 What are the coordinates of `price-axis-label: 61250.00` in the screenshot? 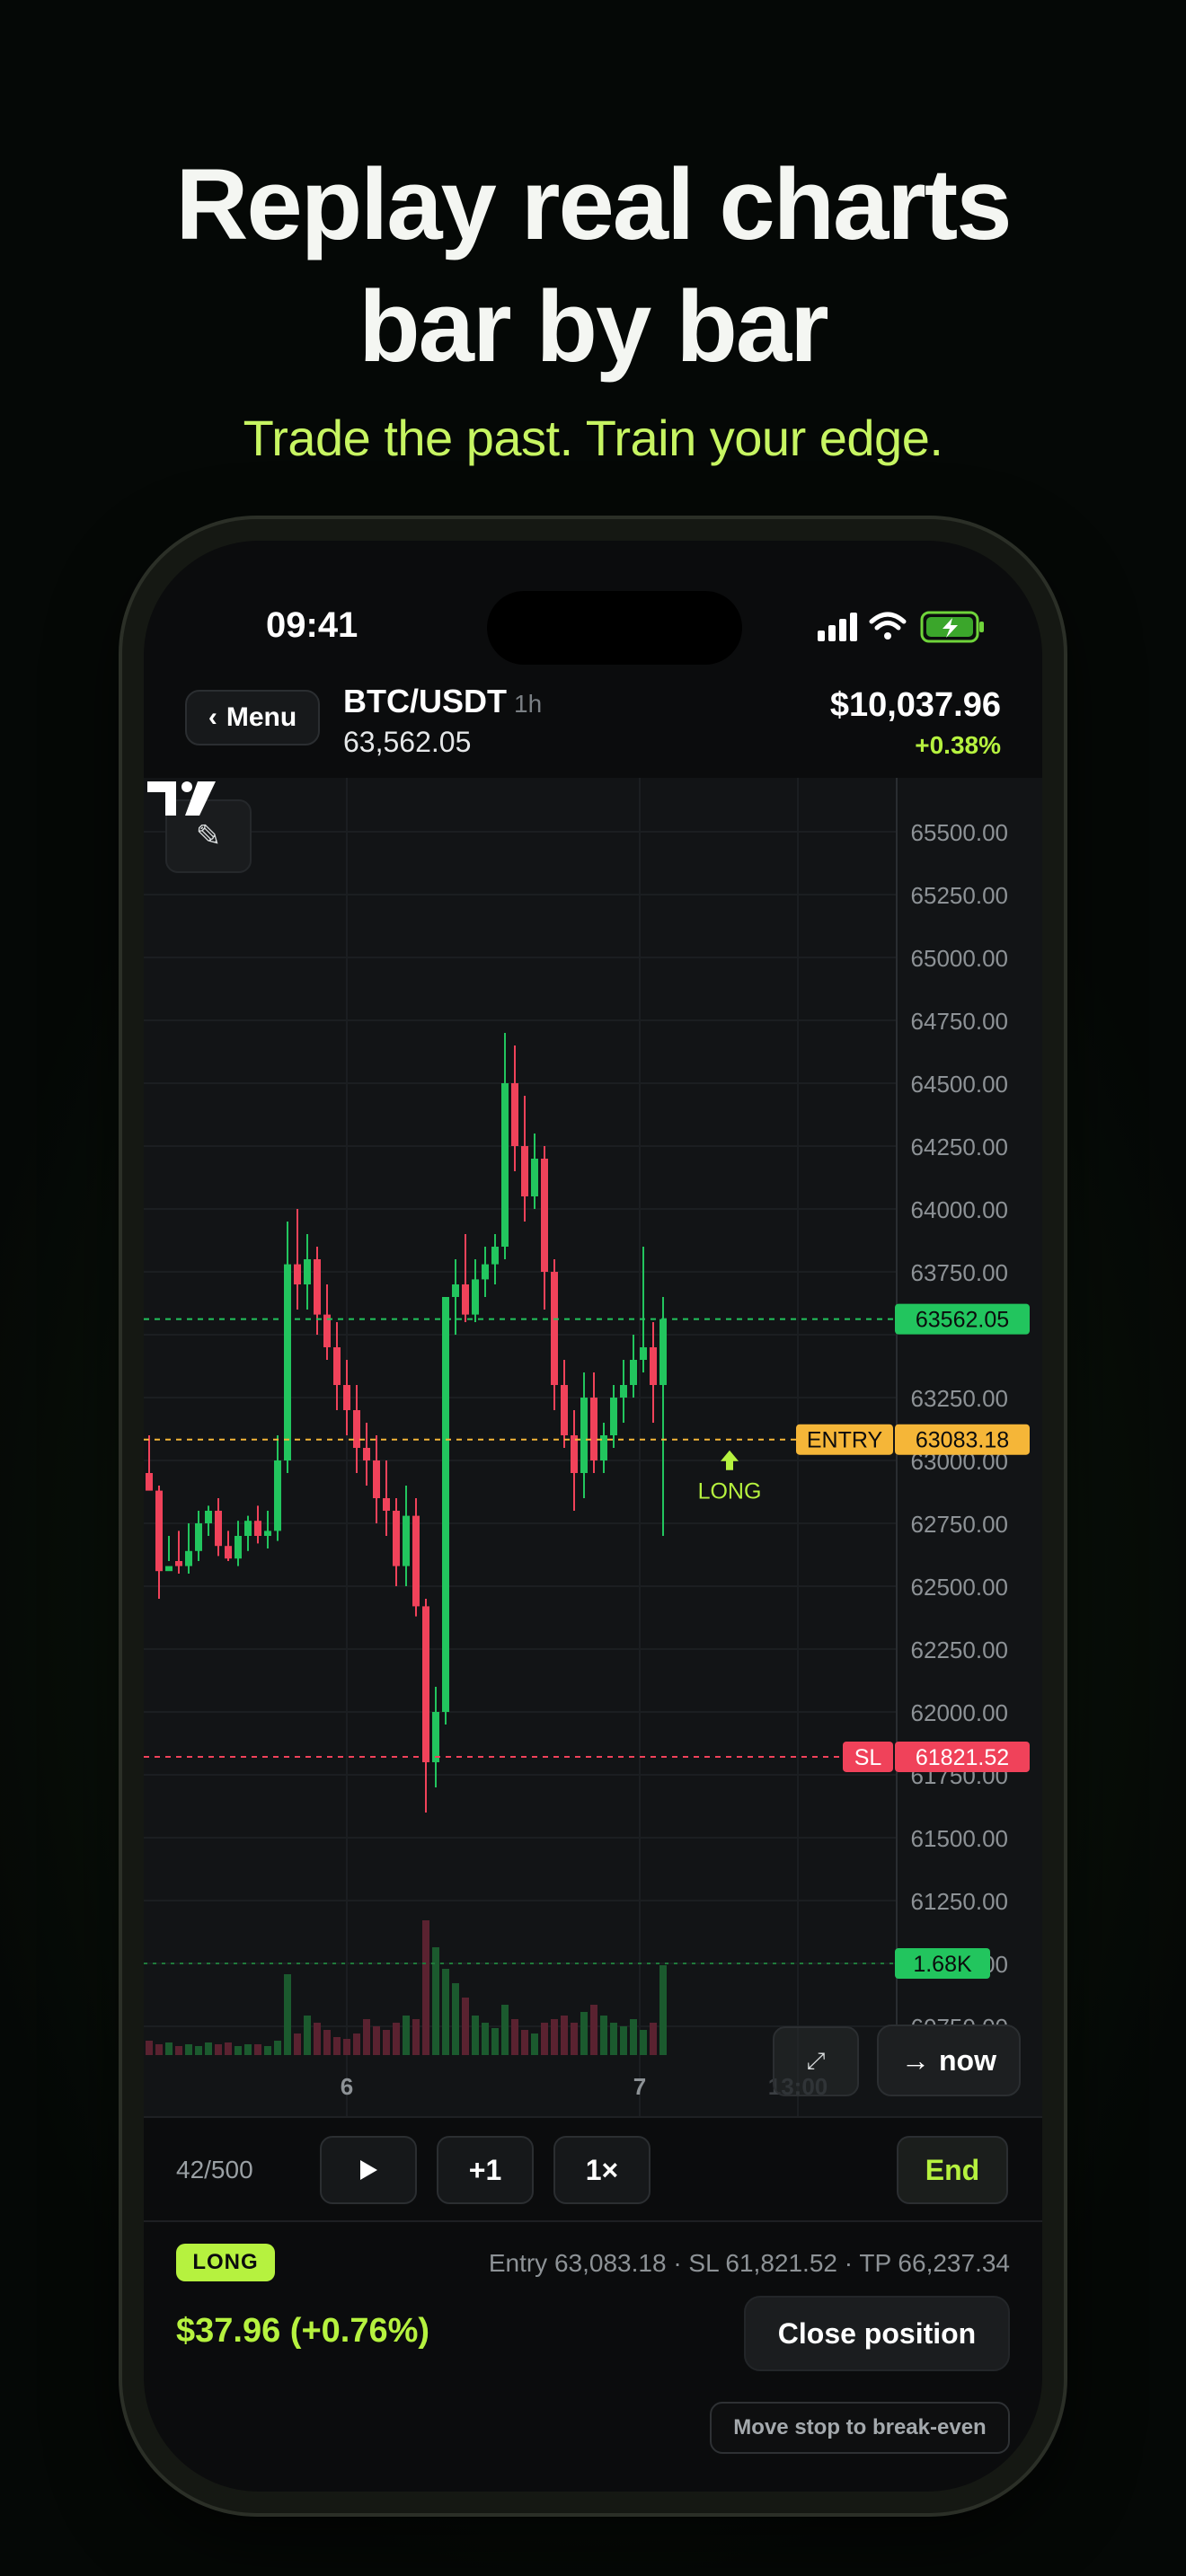 It's located at (959, 1901).